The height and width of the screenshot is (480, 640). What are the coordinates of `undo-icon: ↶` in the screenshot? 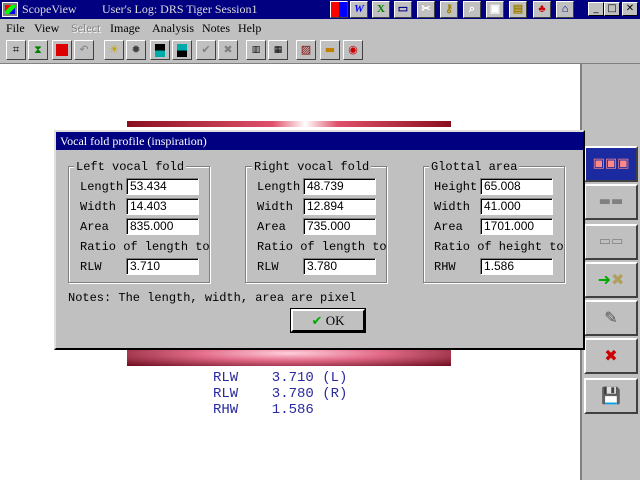 It's located at (84, 50).